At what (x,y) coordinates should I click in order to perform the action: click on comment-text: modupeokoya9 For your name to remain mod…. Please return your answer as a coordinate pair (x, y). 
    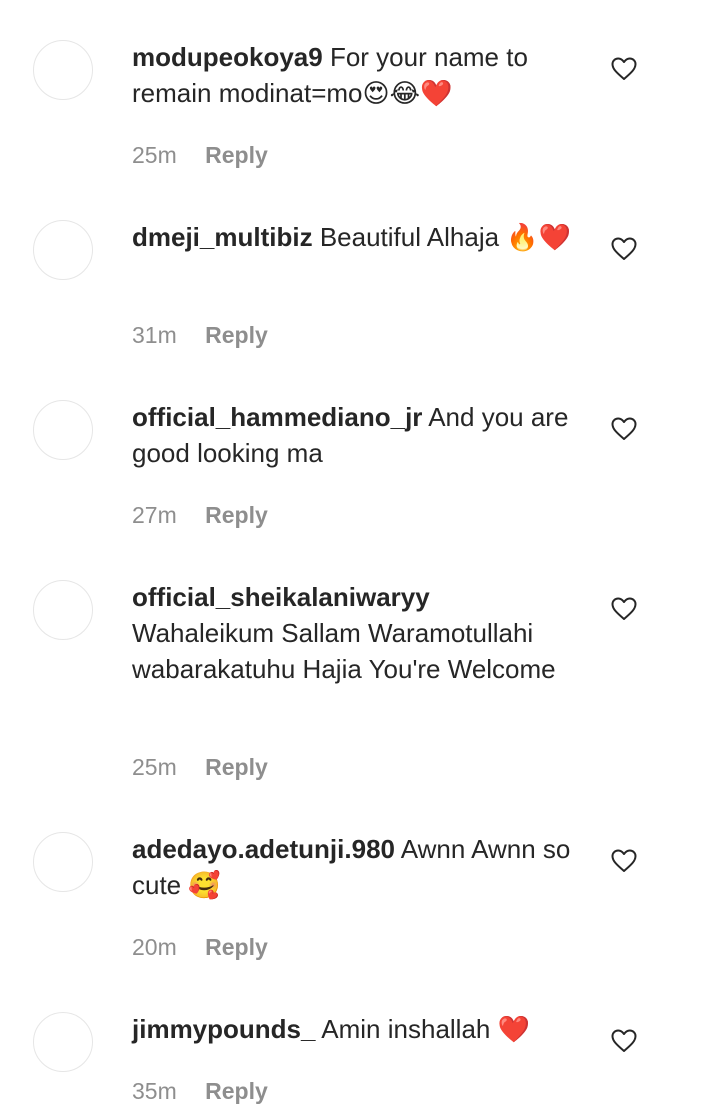
    Looking at the image, I should click on (352, 75).